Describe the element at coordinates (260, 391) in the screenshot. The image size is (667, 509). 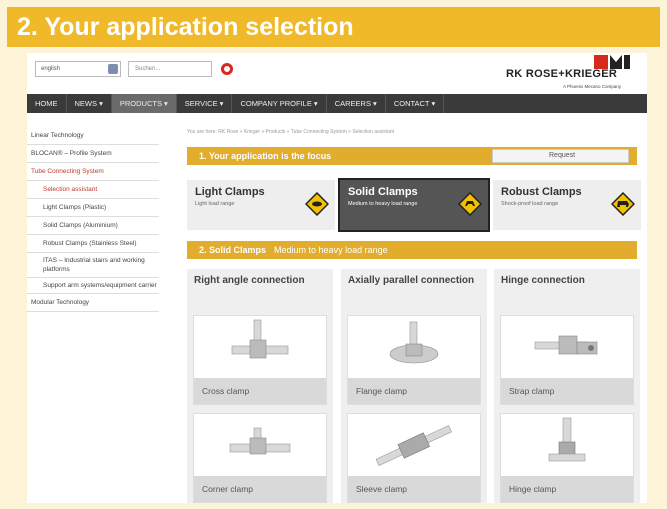
I see `product-label: Cross clamp` at that location.